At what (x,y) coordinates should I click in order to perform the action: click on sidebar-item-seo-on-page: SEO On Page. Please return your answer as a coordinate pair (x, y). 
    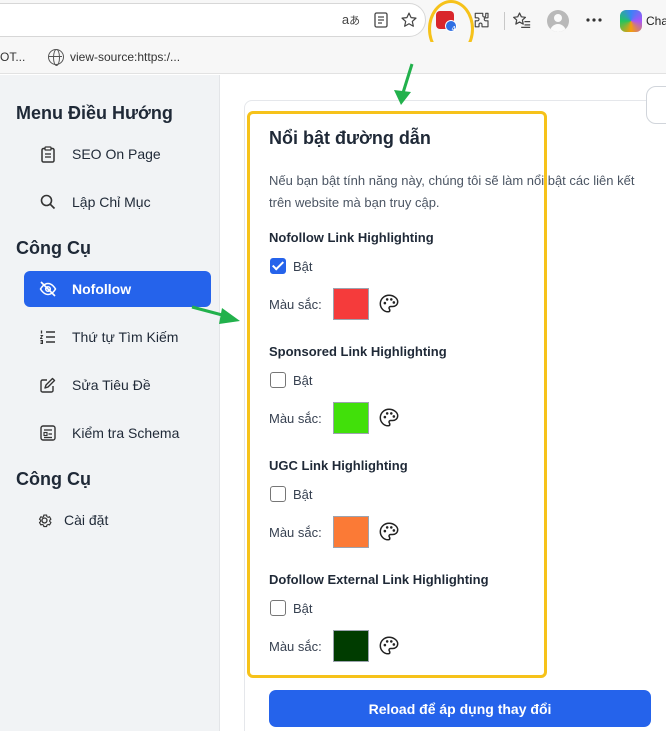
    Looking at the image, I should click on (117, 154).